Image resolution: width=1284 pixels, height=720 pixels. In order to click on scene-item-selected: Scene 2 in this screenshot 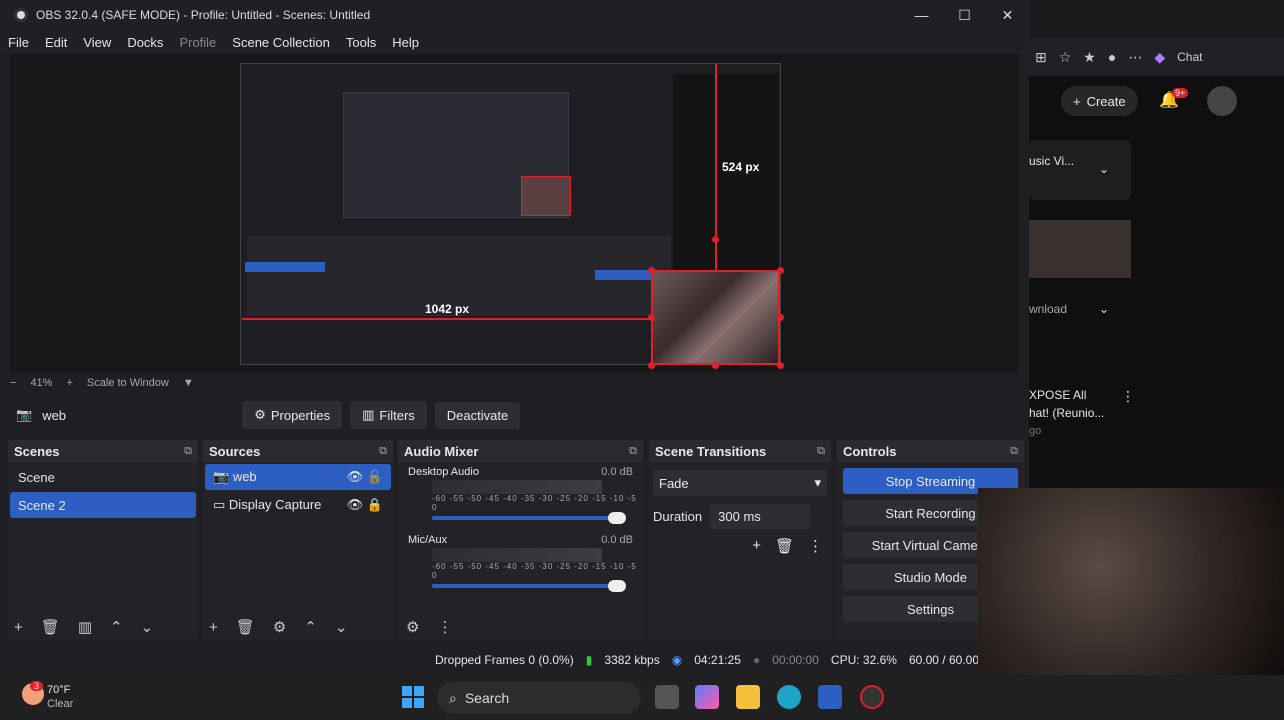, I will do `click(103, 505)`.